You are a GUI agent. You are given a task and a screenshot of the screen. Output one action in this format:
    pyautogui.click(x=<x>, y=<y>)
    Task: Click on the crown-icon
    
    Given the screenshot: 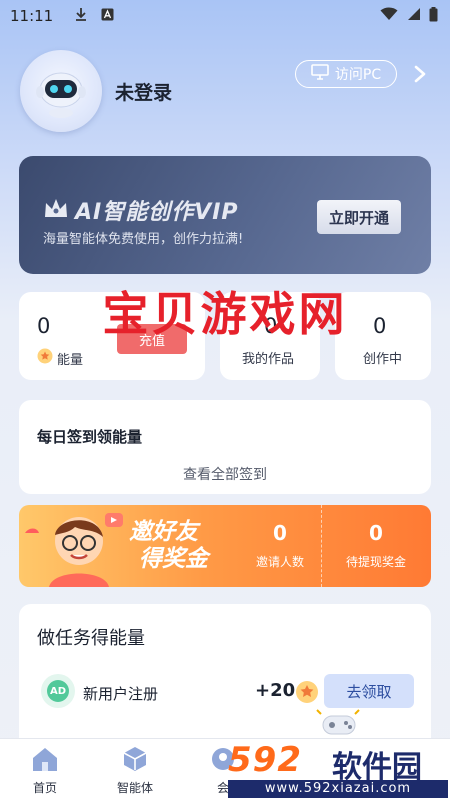 What is the action you would take?
    pyautogui.click(x=56, y=210)
    